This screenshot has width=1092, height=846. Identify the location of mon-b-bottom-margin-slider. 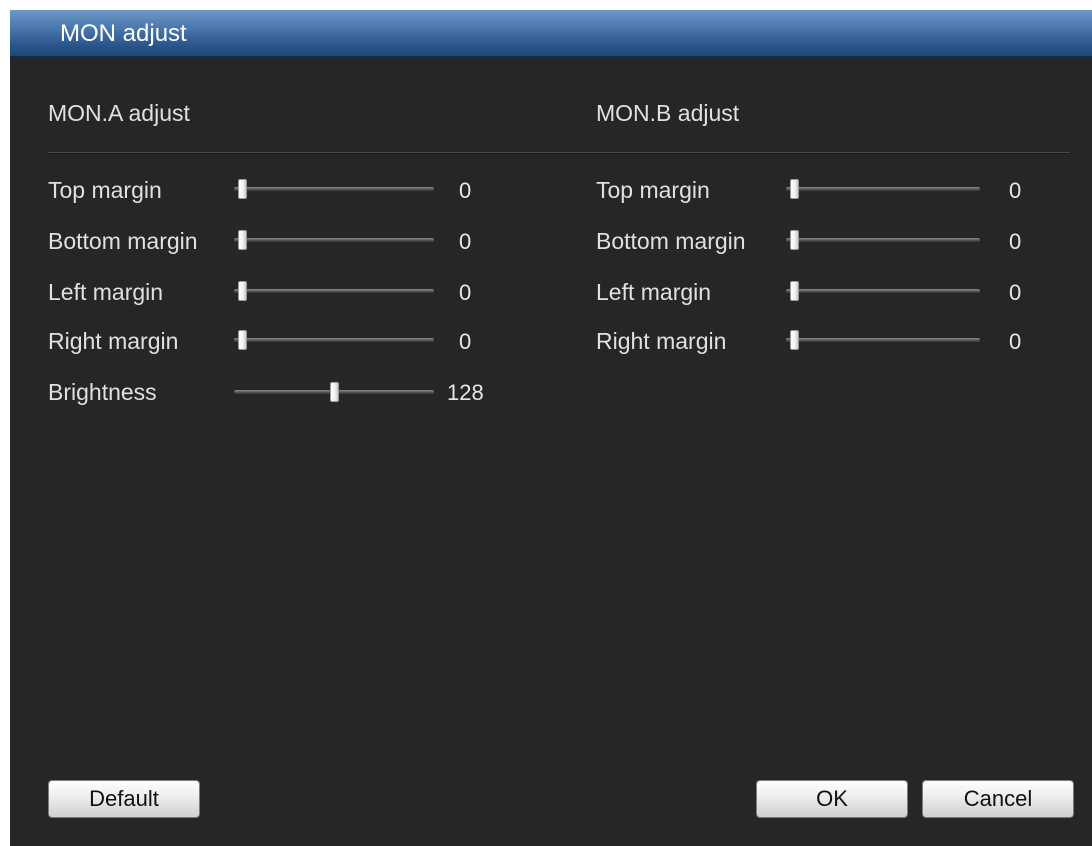
(883, 241).